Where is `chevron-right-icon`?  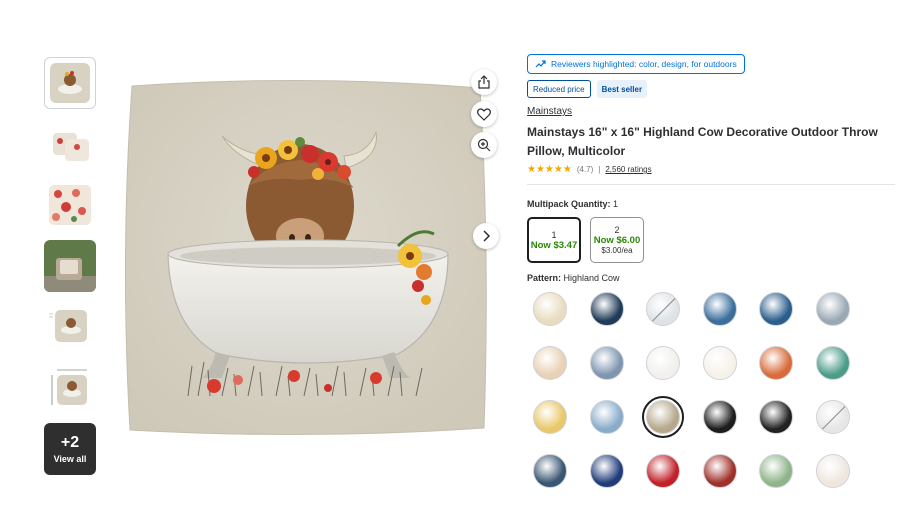
chevron-right-icon is located at coordinates (487, 236).